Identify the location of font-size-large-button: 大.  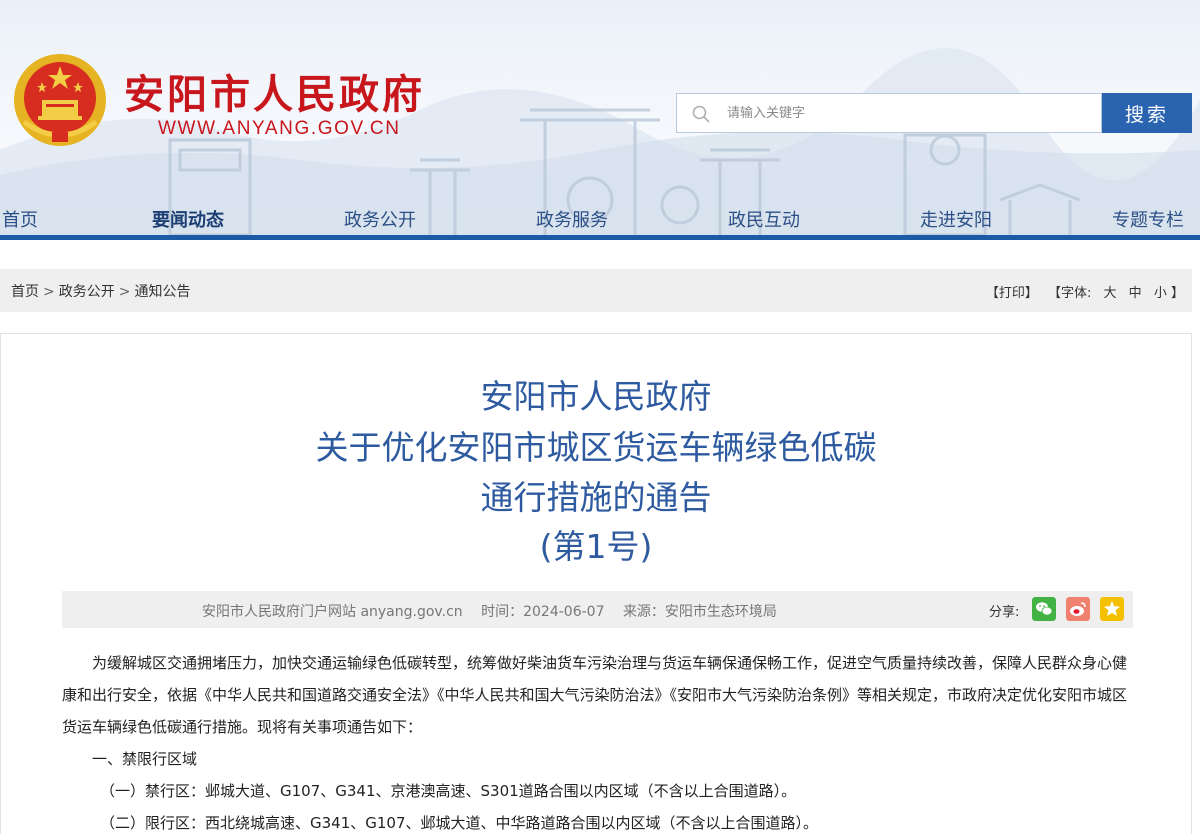
(1110, 293).